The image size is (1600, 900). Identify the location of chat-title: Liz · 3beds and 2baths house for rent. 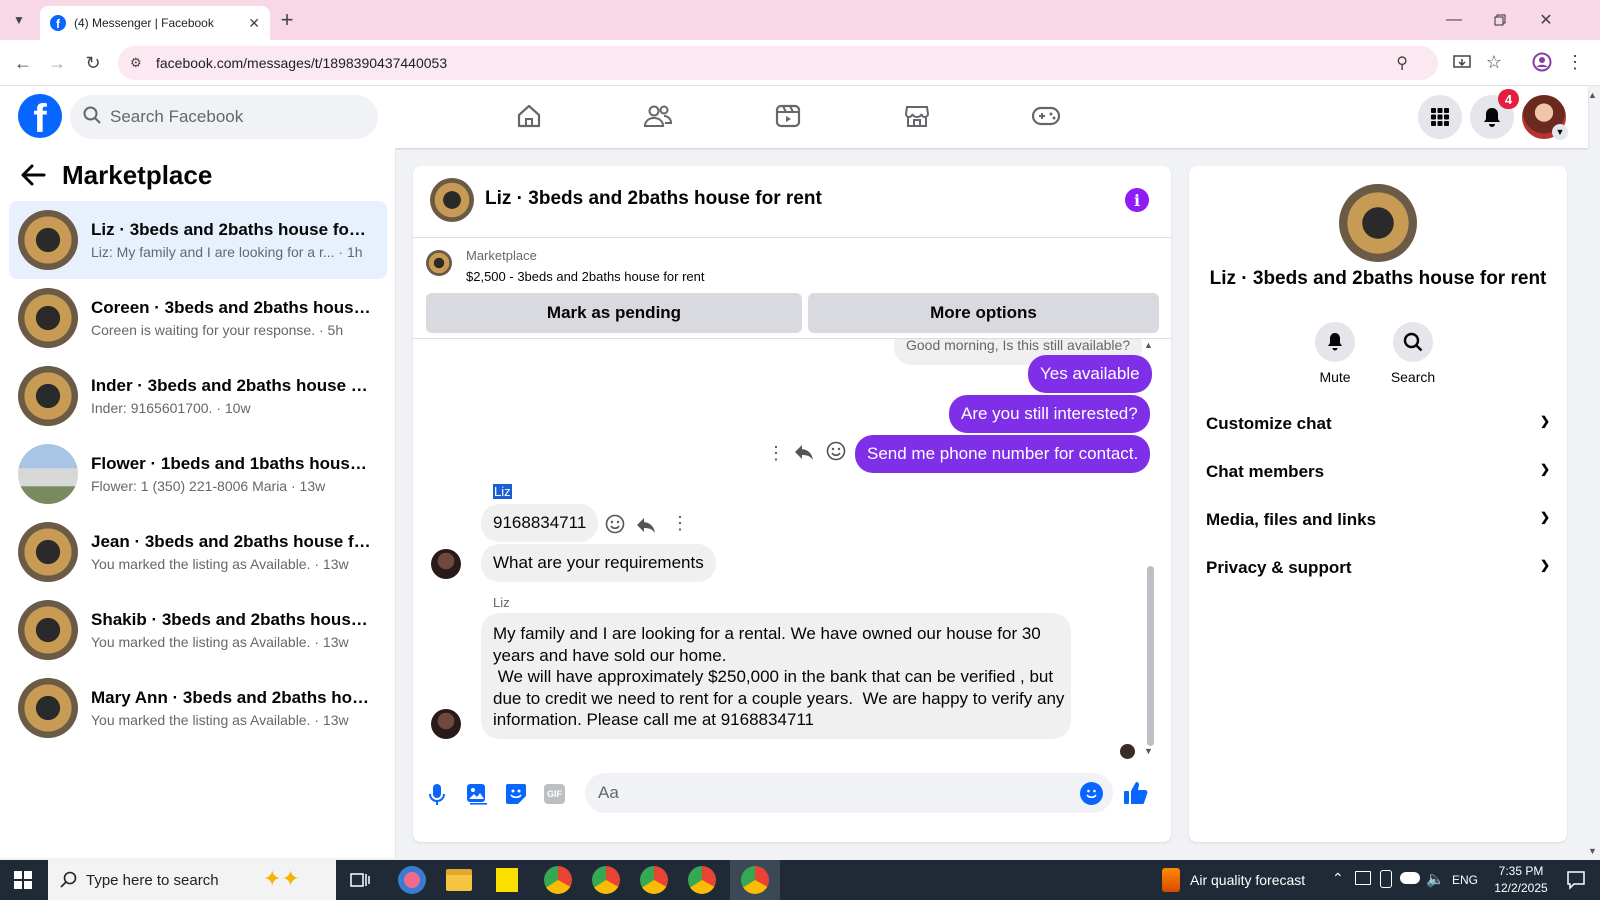
(653, 199).